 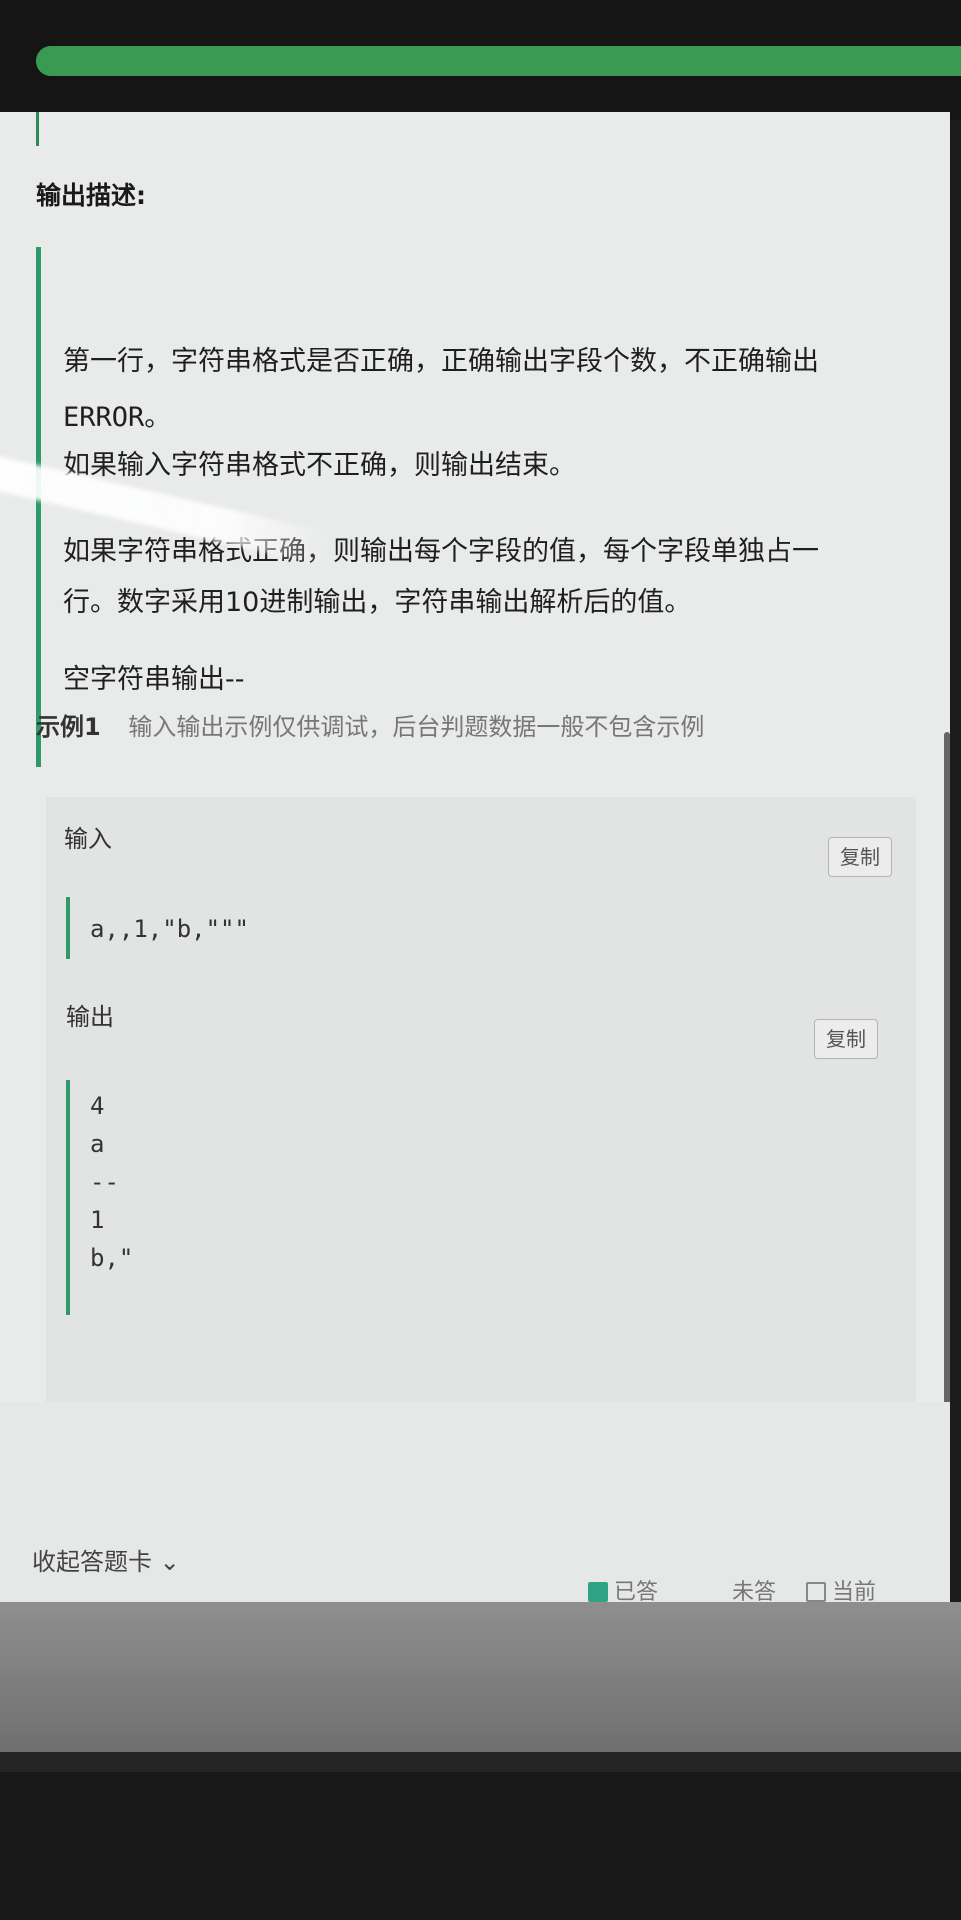 I want to click on legend-current: 当前, so click(x=841, y=1588).